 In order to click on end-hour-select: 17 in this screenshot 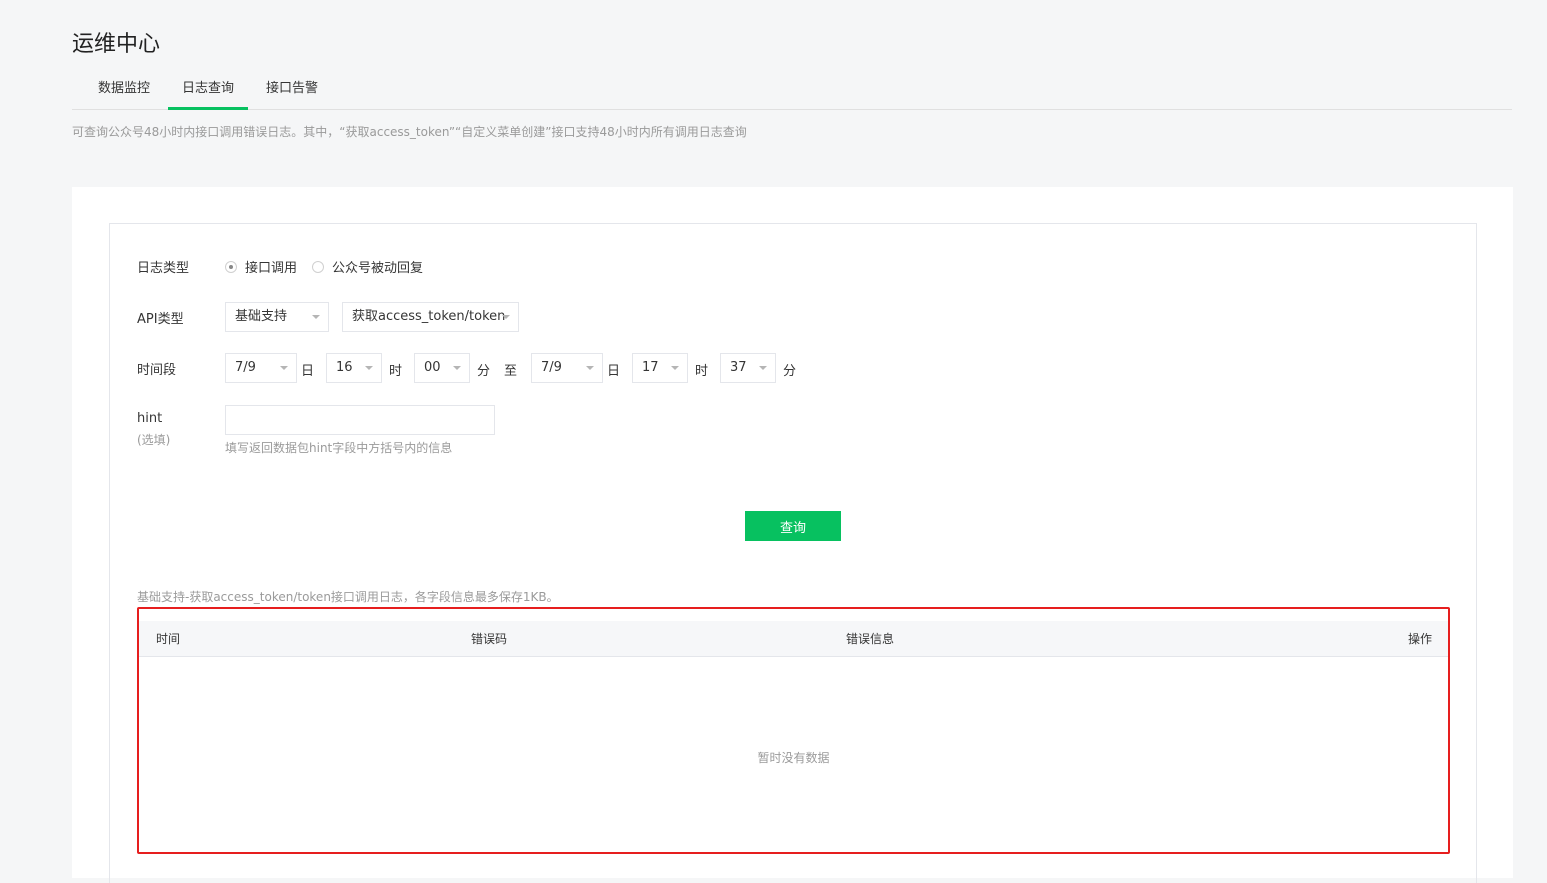, I will do `click(660, 368)`.